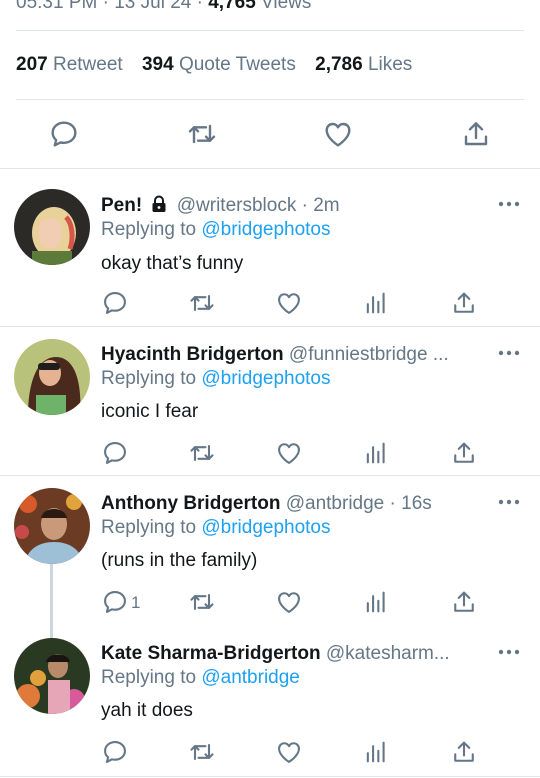 The width and height of the screenshot is (540, 778). What do you see at coordinates (237, 64) in the screenshot?
I see `quotes-label: Quote Tweets` at bounding box center [237, 64].